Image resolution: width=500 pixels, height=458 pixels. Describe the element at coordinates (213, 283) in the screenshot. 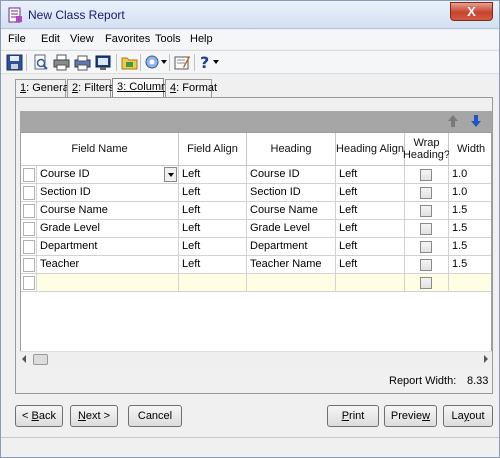

I see `cell-field-align` at that location.